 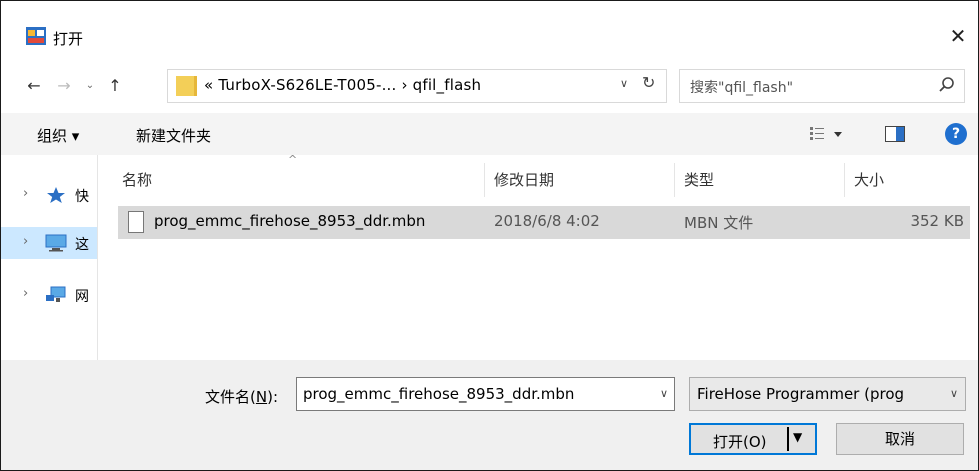 I want to click on up-folder-button: ↑, so click(x=115, y=86).